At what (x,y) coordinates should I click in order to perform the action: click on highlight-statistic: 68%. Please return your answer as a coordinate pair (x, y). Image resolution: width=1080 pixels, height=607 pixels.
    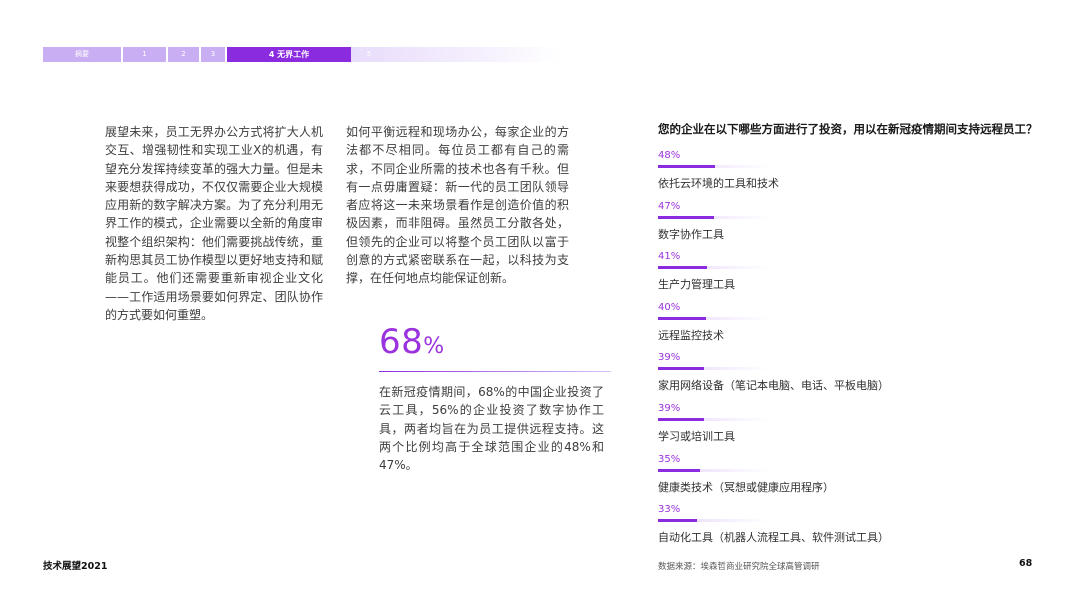
    Looking at the image, I should click on (412, 342).